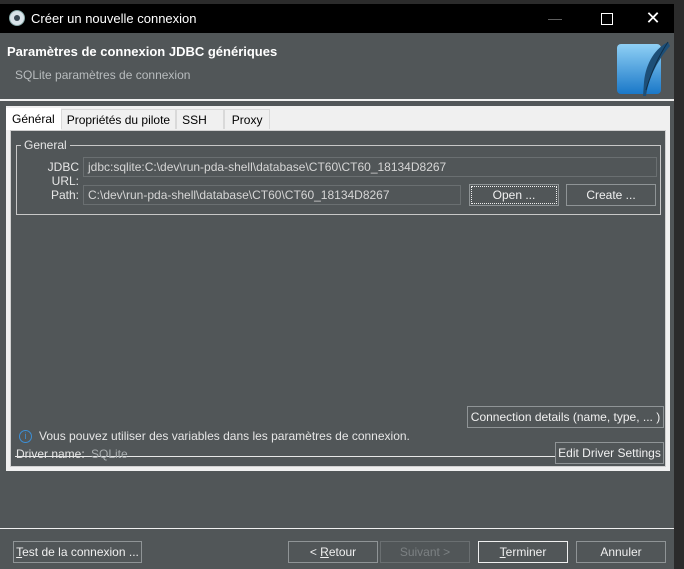 Image resolution: width=684 pixels, height=569 pixels. Describe the element at coordinates (609, 453) in the screenshot. I see `edit-driver-settings-button: Edit Driver Settings` at that location.